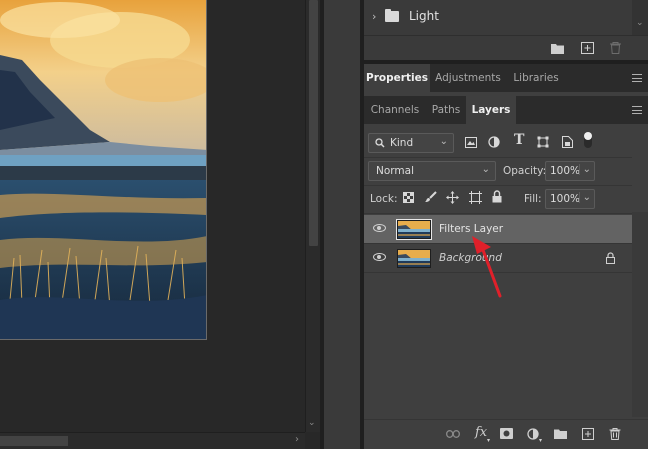 The height and width of the screenshot is (449, 648). I want to click on new-layer-icon, so click(588, 434).